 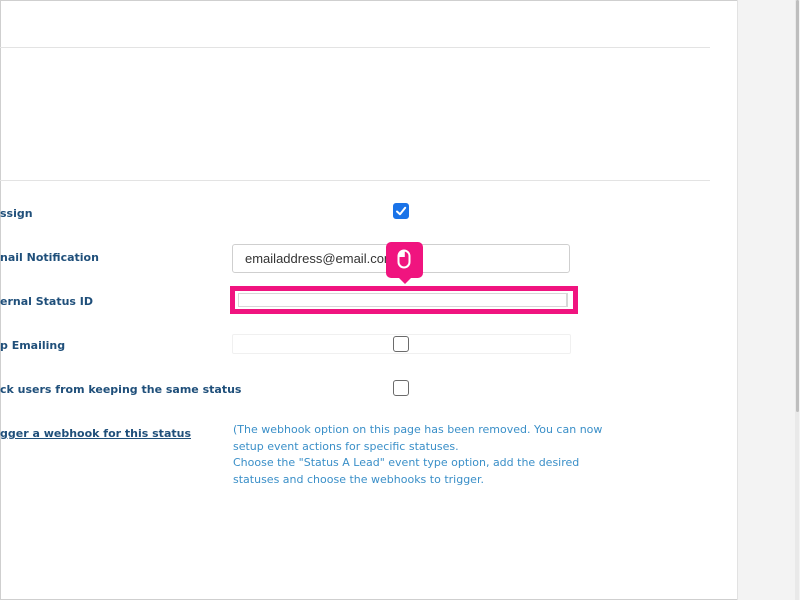 I want to click on section-divider-top, so click(x=355, y=47).